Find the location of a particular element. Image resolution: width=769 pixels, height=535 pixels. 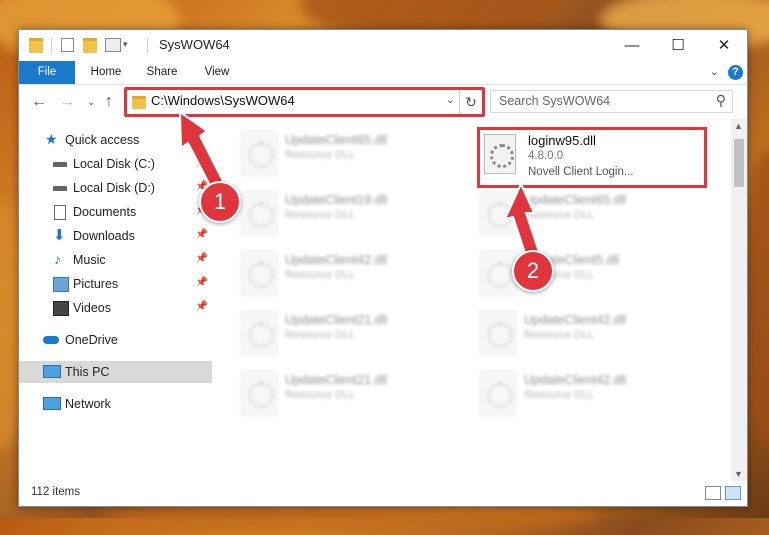

back-arrow-icon: ← is located at coordinates (39, 102).